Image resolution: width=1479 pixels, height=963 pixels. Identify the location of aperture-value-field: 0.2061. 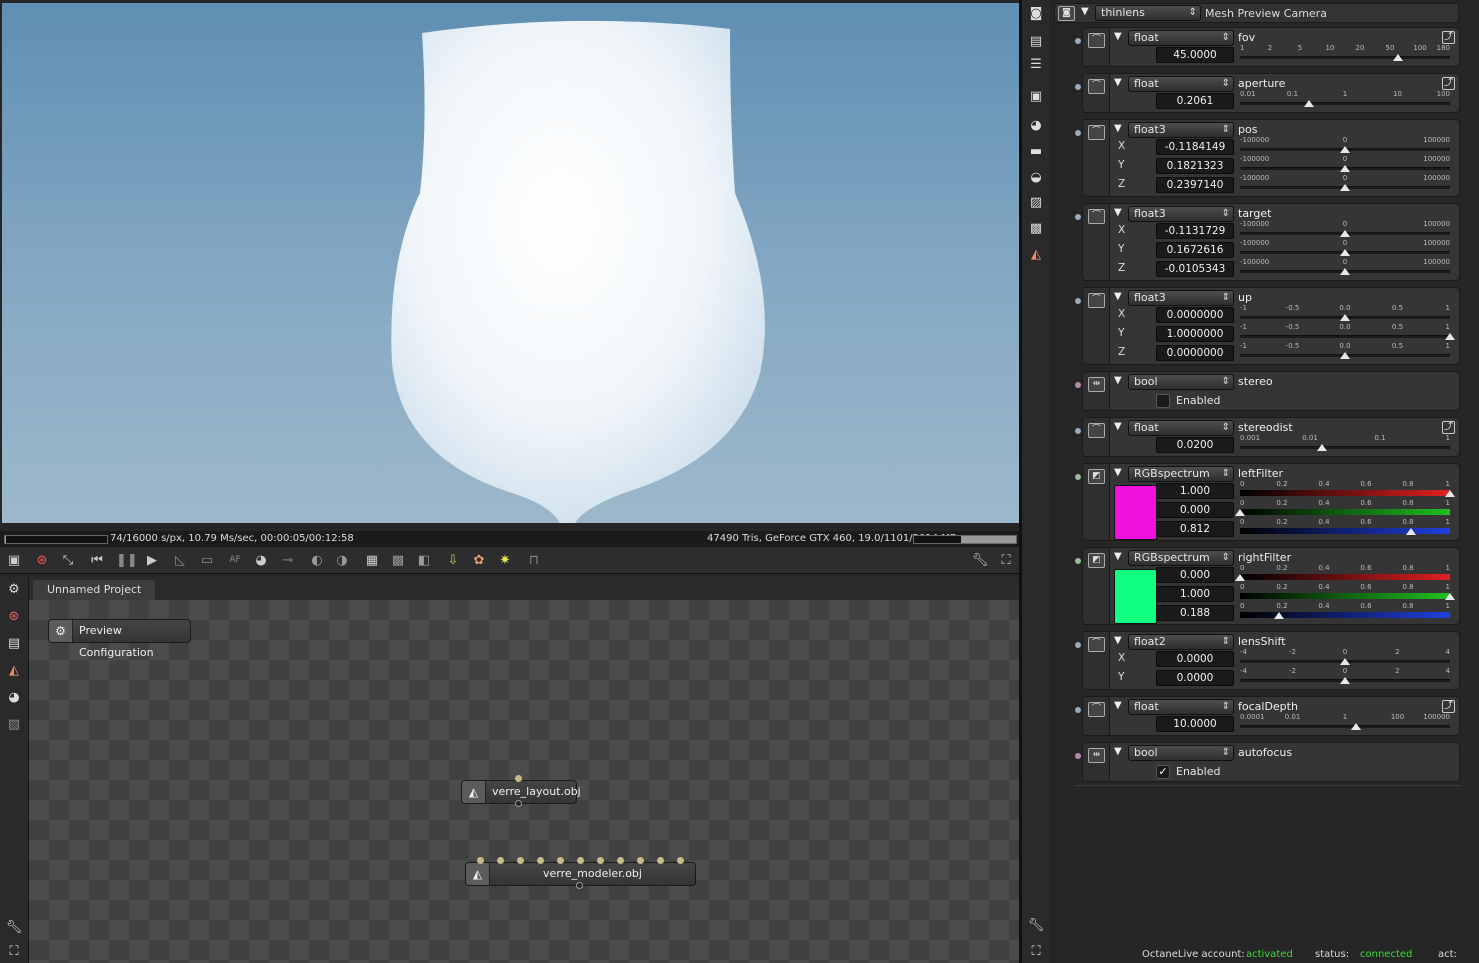
(1195, 101).